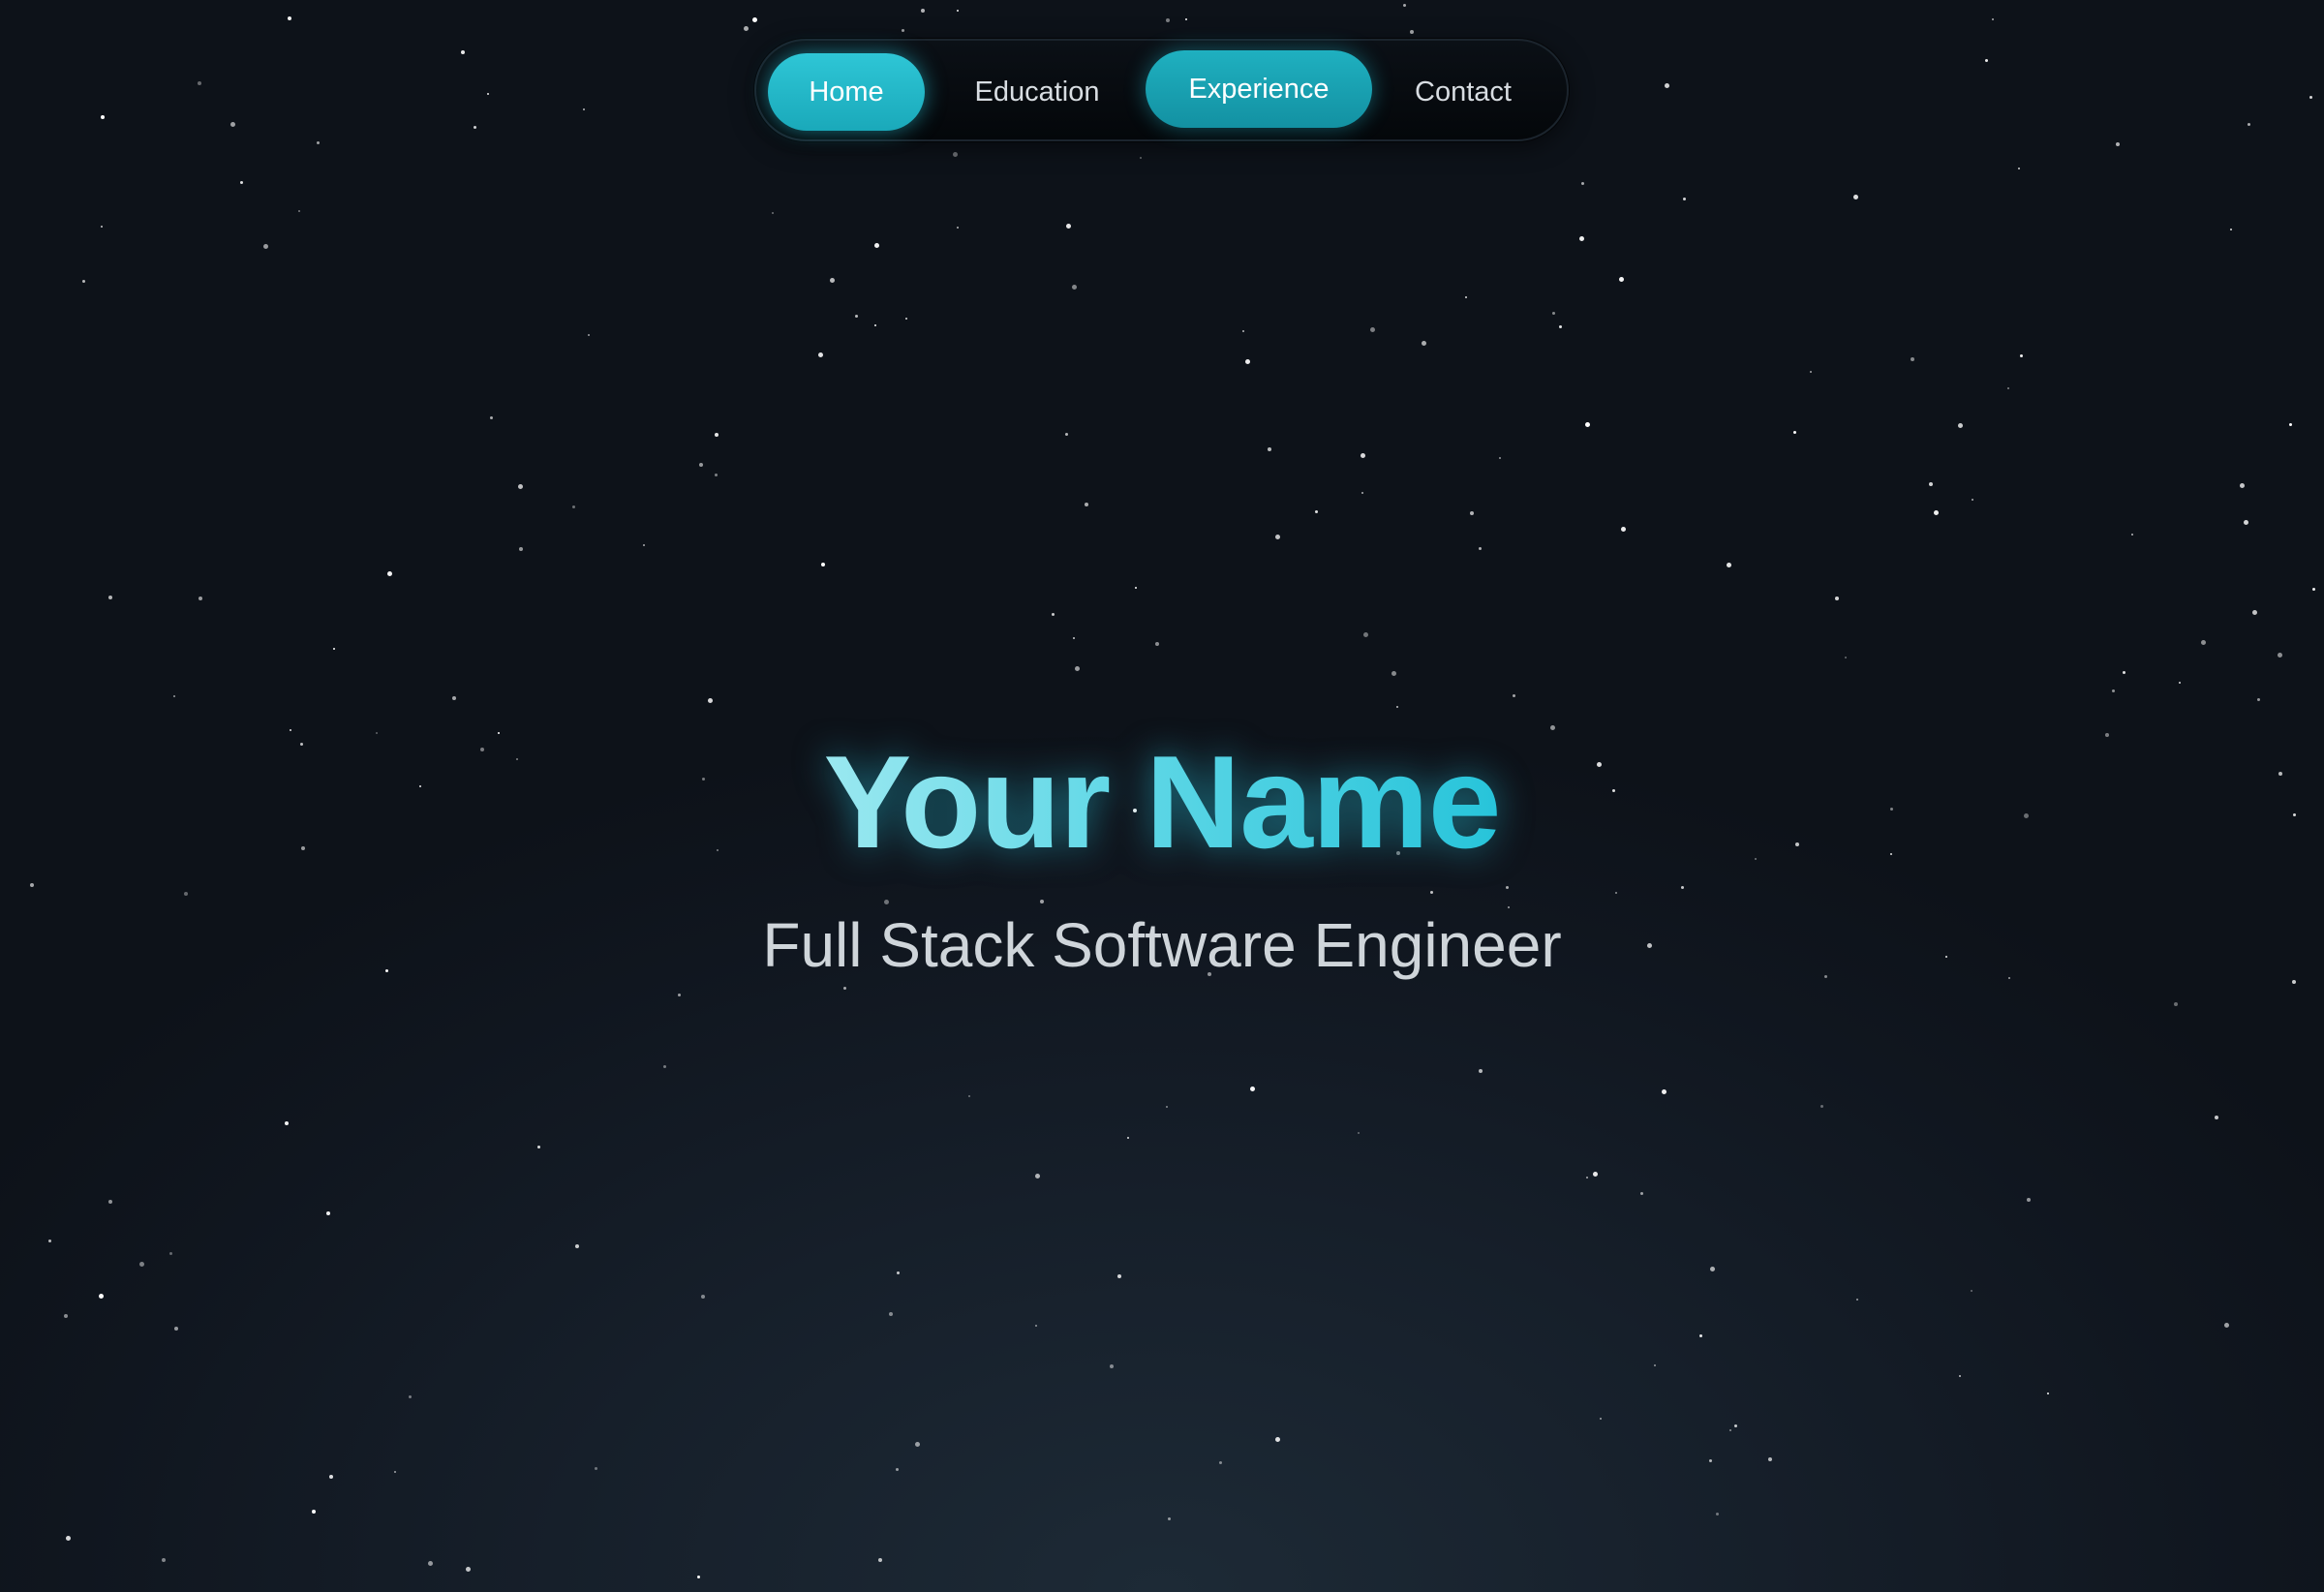 The height and width of the screenshot is (1592, 2324). Describe the element at coordinates (1259, 89) in the screenshot. I see `nav-experience-button: Experience` at that location.